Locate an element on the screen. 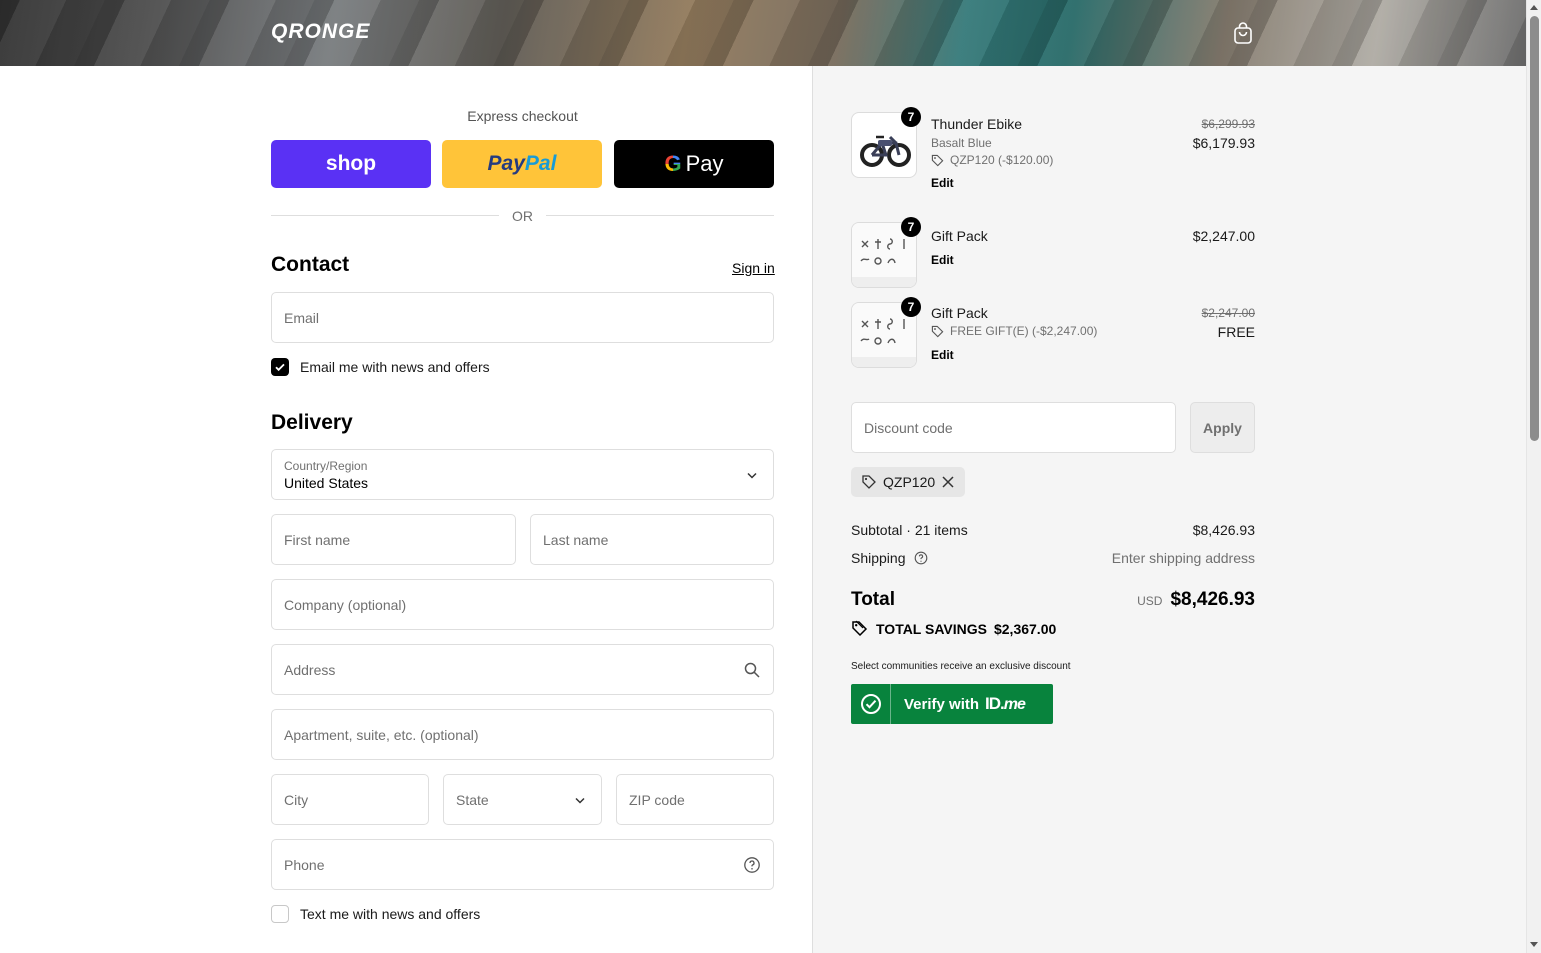 This screenshot has width=1541, height=953. item-discount-label: QZP120 (-$120.00) is located at coordinates (1002, 160).